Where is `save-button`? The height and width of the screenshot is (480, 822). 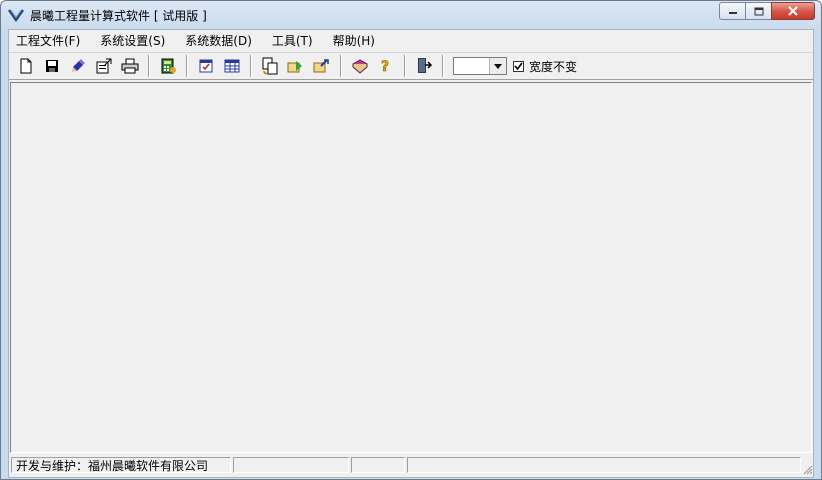
save-button is located at coordinates (52, 66).